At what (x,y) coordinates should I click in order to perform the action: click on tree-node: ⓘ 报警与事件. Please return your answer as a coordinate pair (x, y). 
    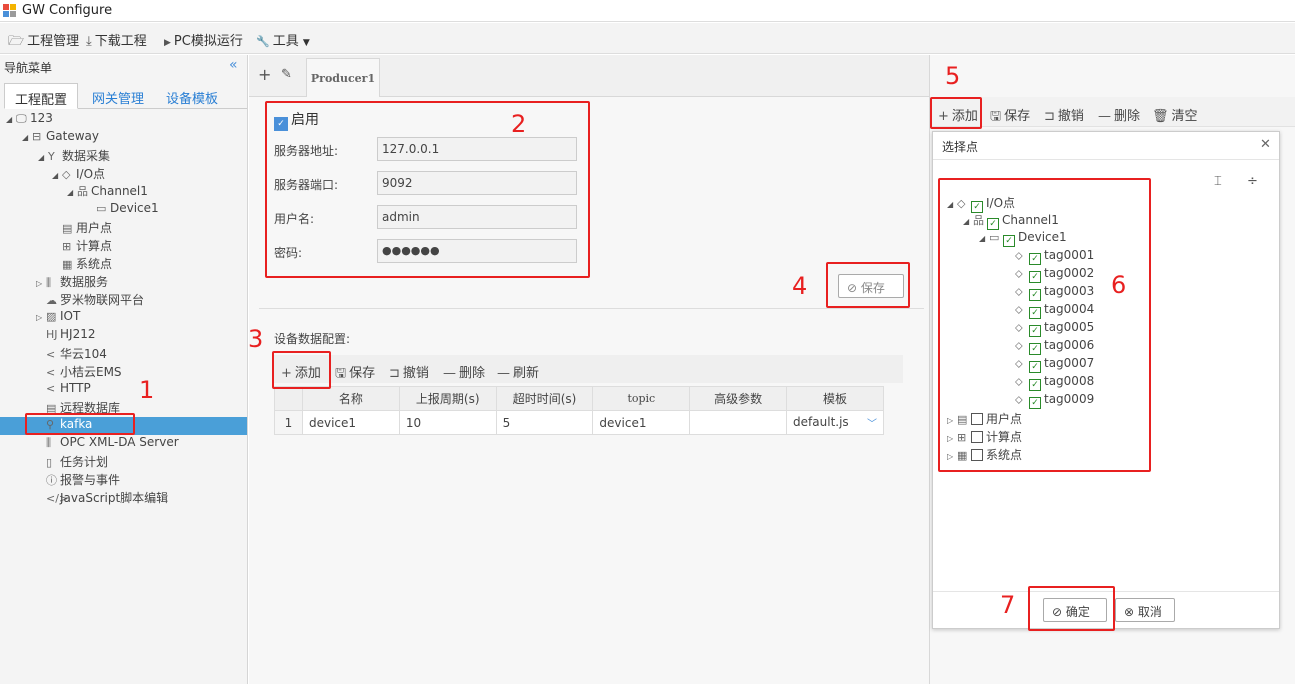
    Looking at the image, I should click on (78, 480).